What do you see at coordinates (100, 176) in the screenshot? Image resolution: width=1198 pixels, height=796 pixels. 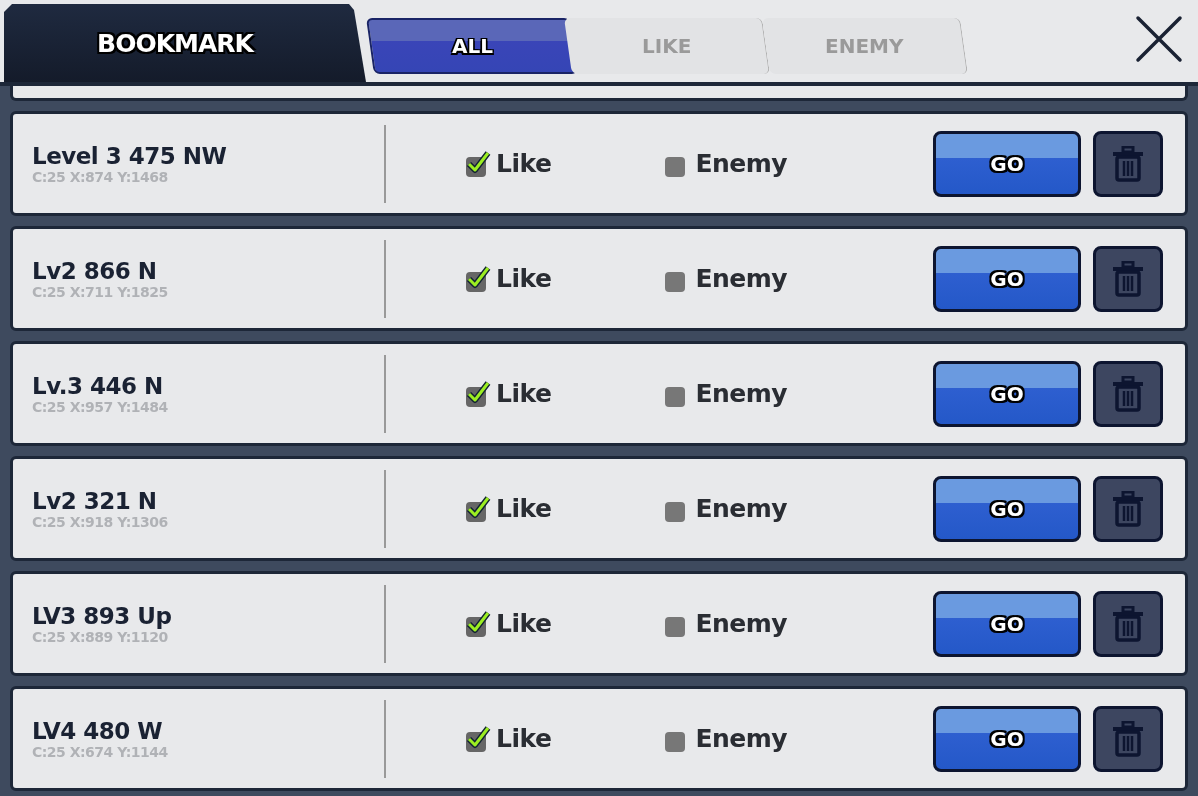 I see `bookmark-coordinates: C:25 X:874 Y:1468` at bounding box center [100, 176].